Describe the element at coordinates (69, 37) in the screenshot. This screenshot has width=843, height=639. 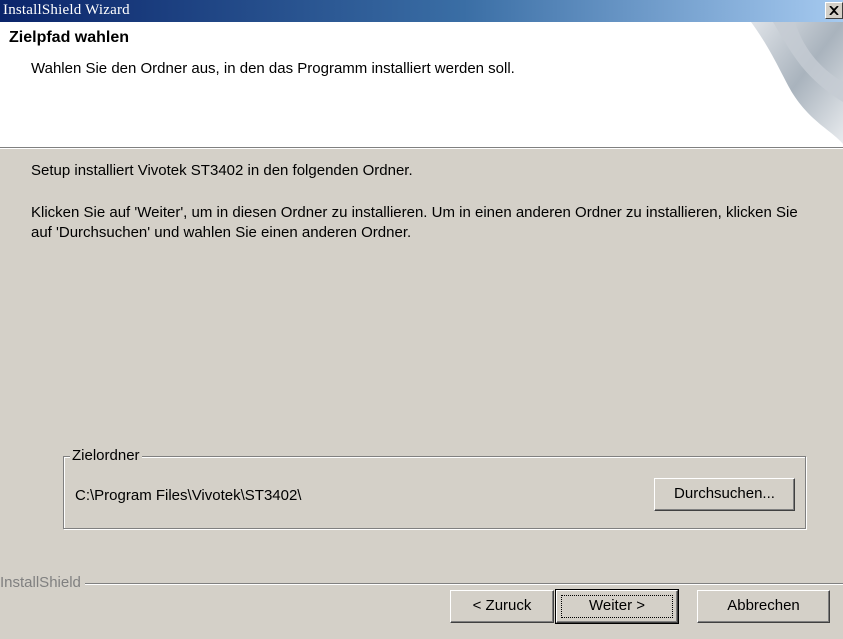
I see `page-title: Zielpfad wahlen` at that location.